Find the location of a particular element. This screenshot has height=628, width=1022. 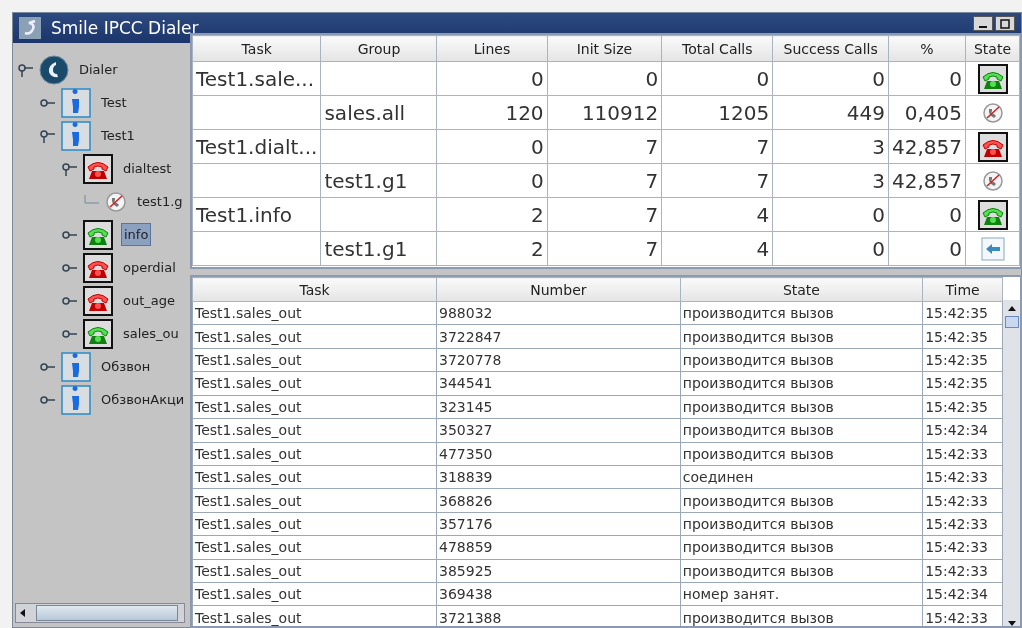

column-header: Group is located at coordinates (378, 48).